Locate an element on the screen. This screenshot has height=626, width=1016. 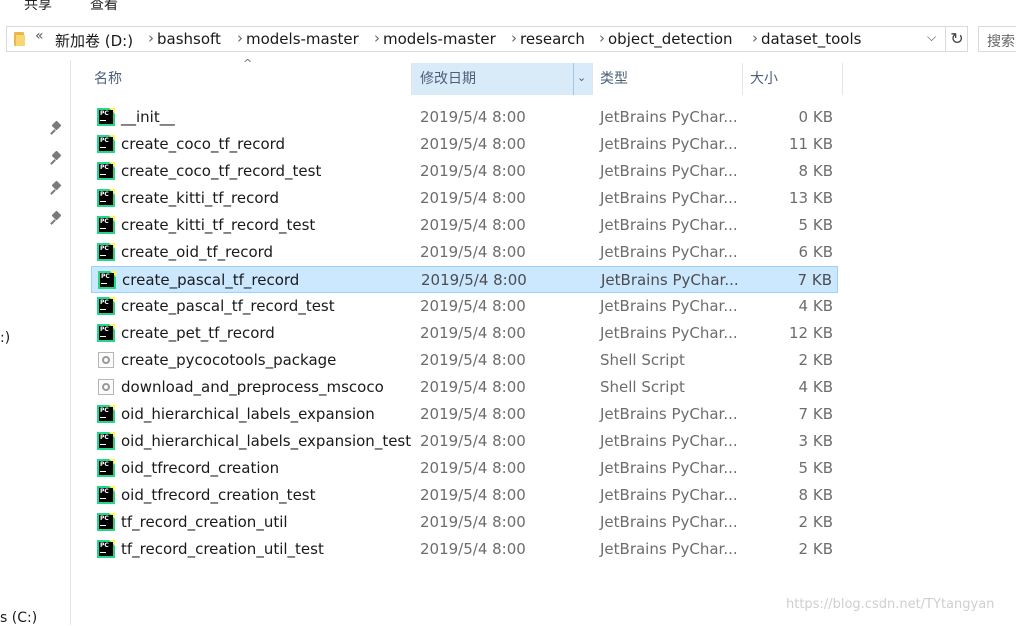
file-size: 5 KB is located at coordinates (815, 468).